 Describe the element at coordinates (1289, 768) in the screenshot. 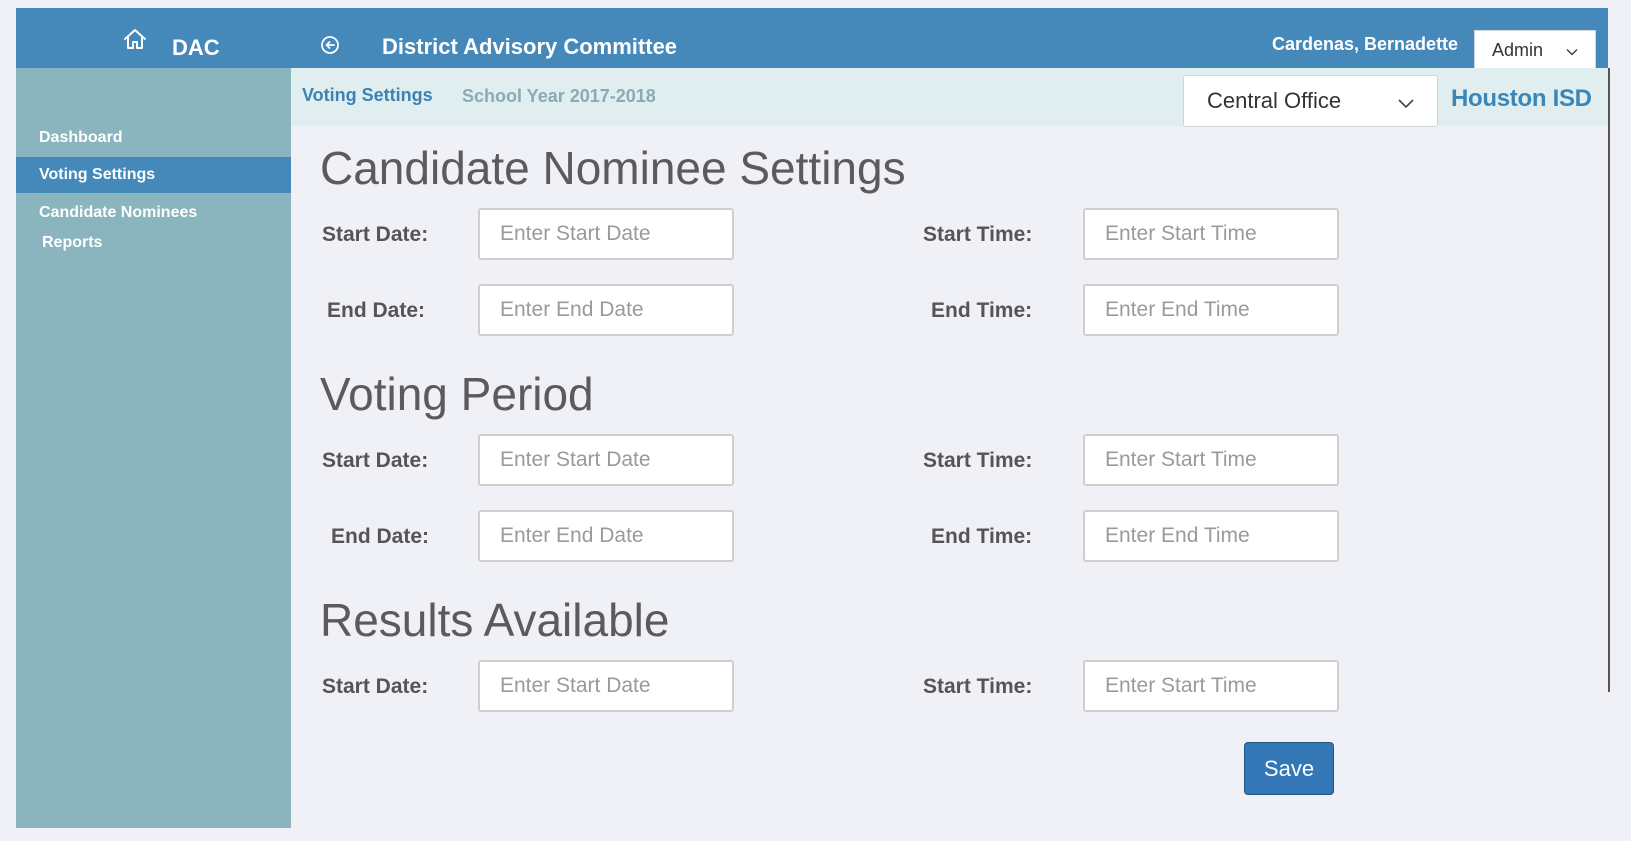

I see `save-button: Save` at that location.